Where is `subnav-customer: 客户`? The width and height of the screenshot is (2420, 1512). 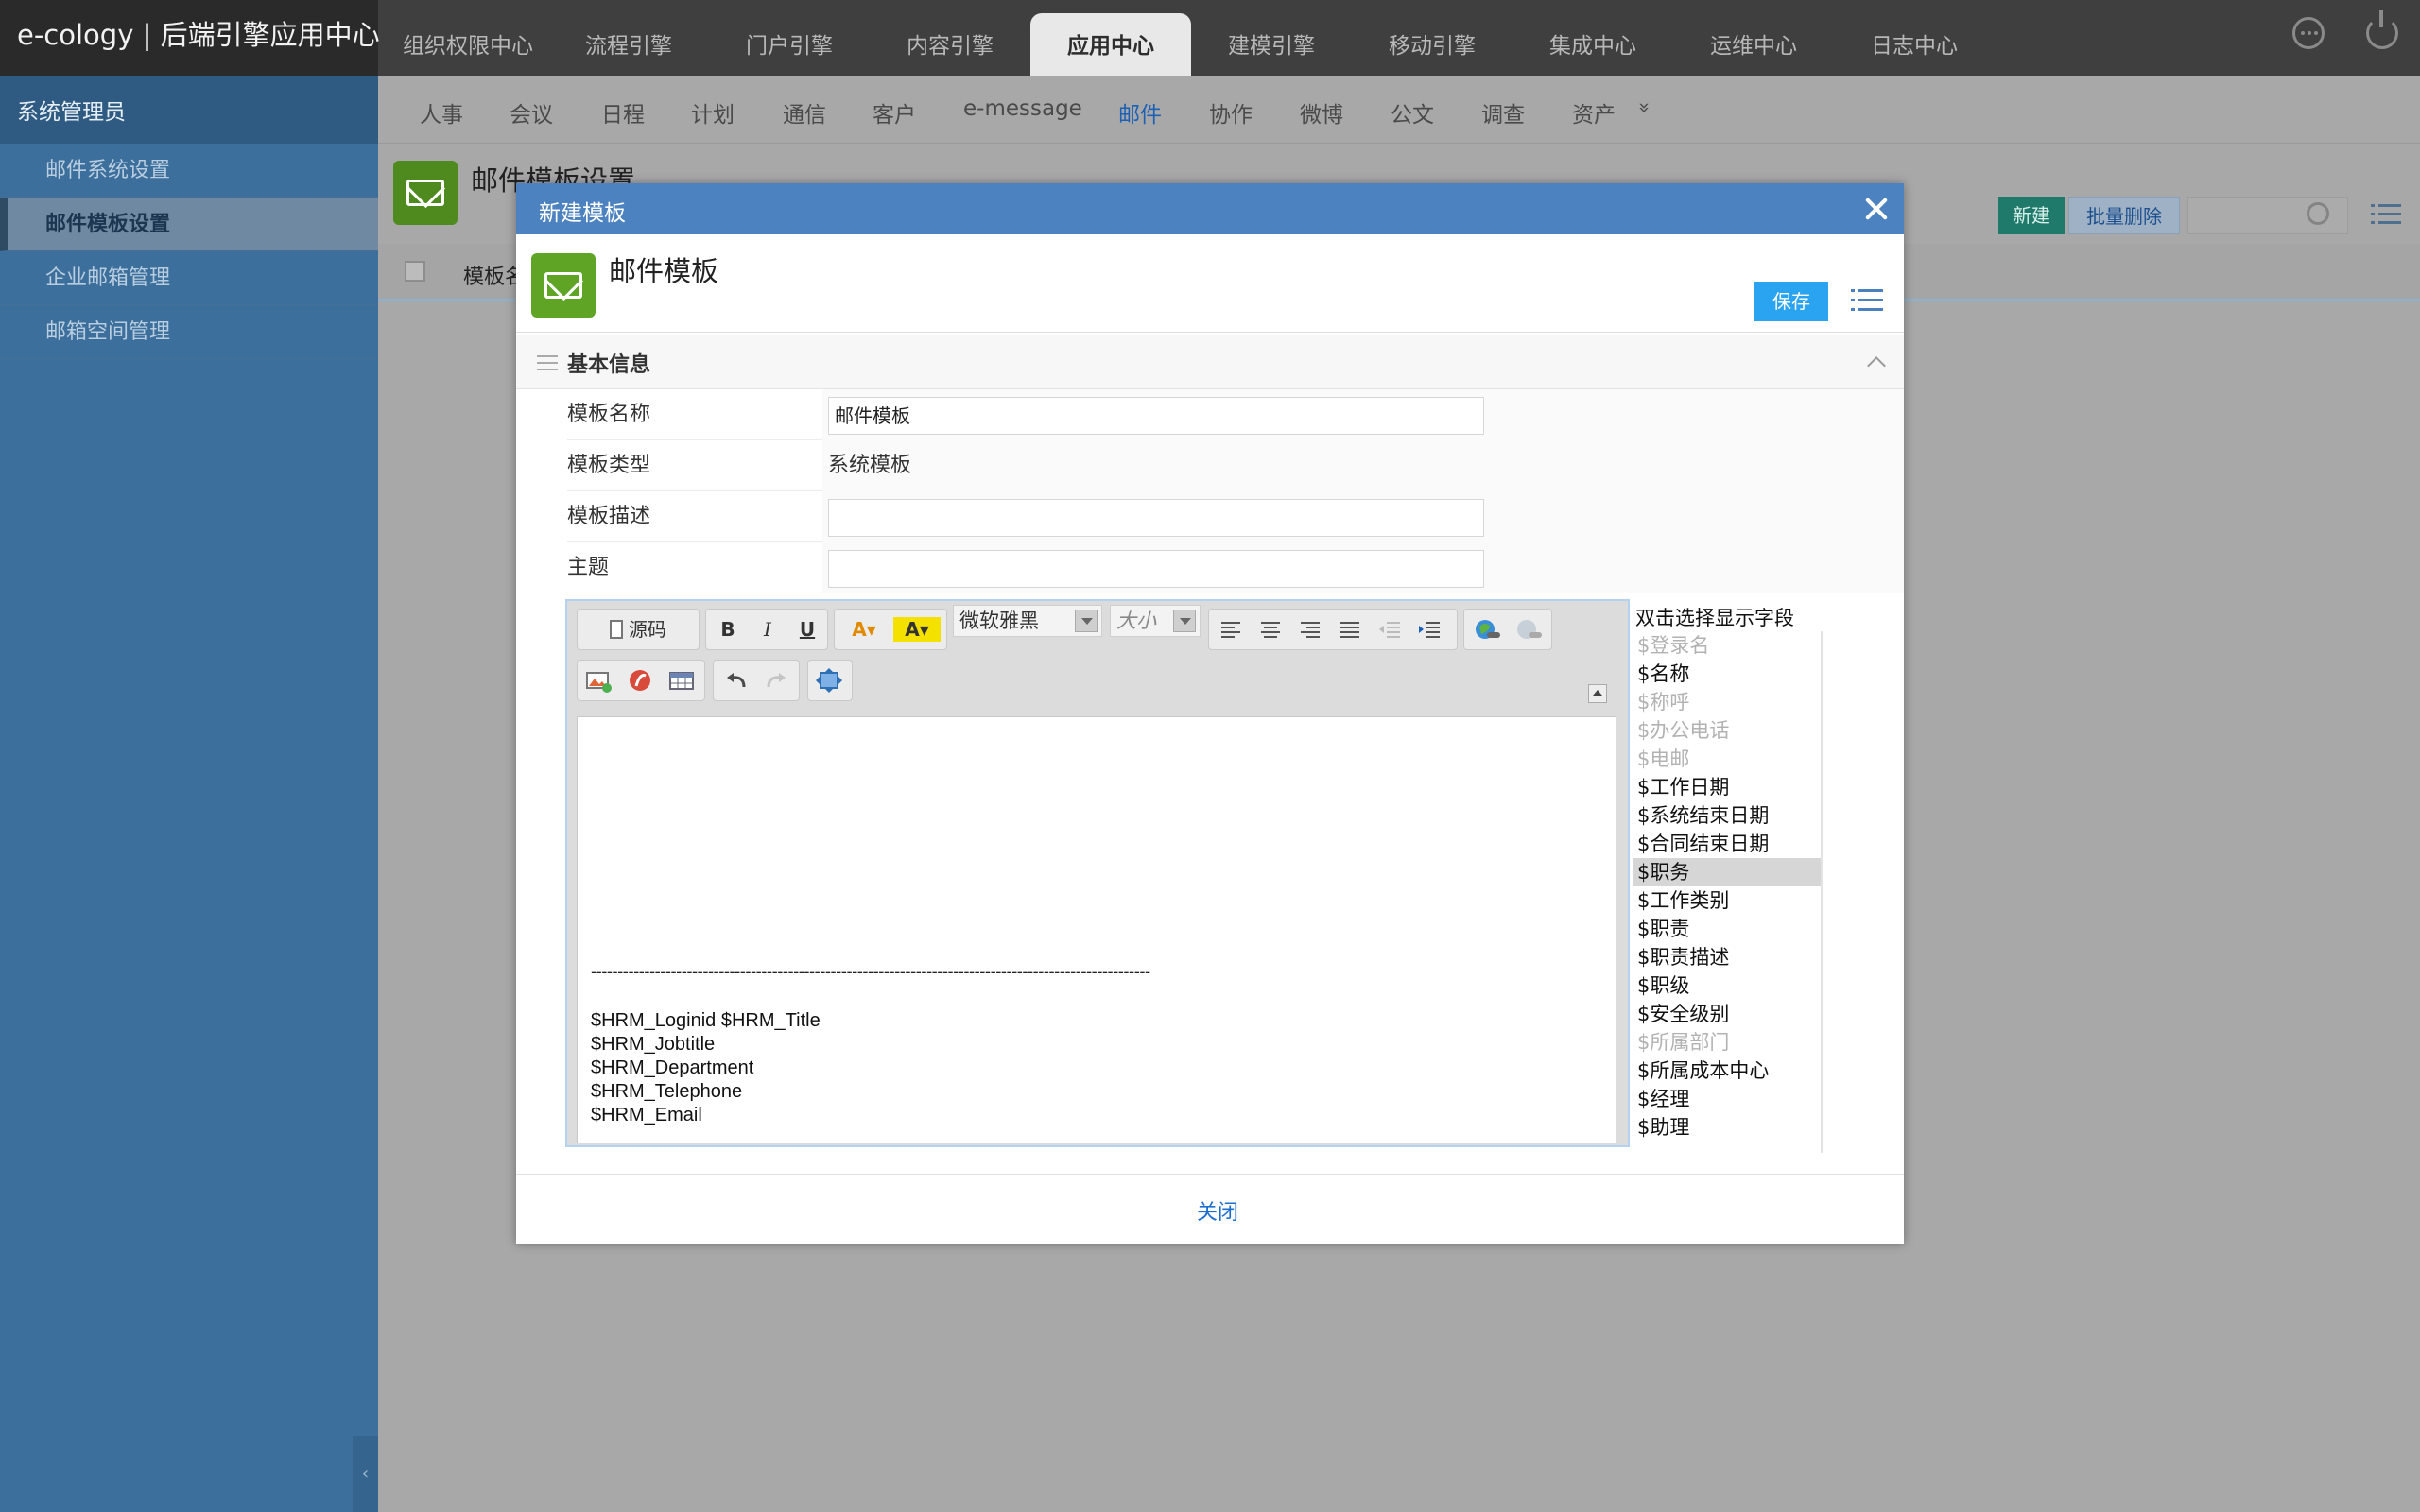
subnav-customer: 客户 is located at coordinates (895, 112).